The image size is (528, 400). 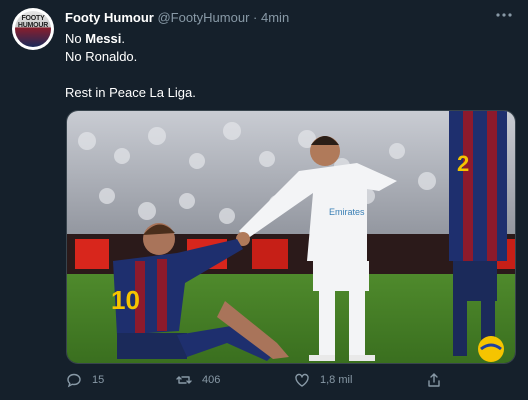 I want to click on tweet-actions: 15 406 1,8 mil, so click(x=290, y=382).